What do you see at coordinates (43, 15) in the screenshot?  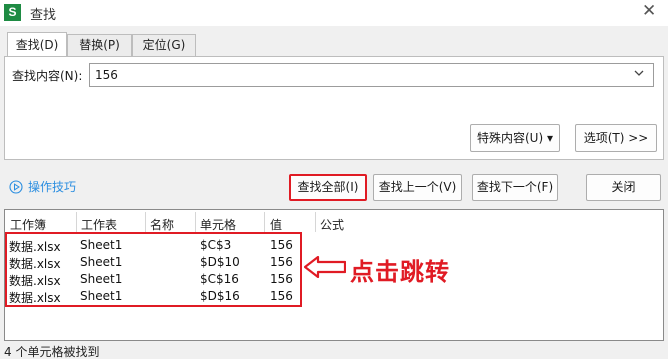 I see `window-title: 查找` at bounding box center [43, 15].